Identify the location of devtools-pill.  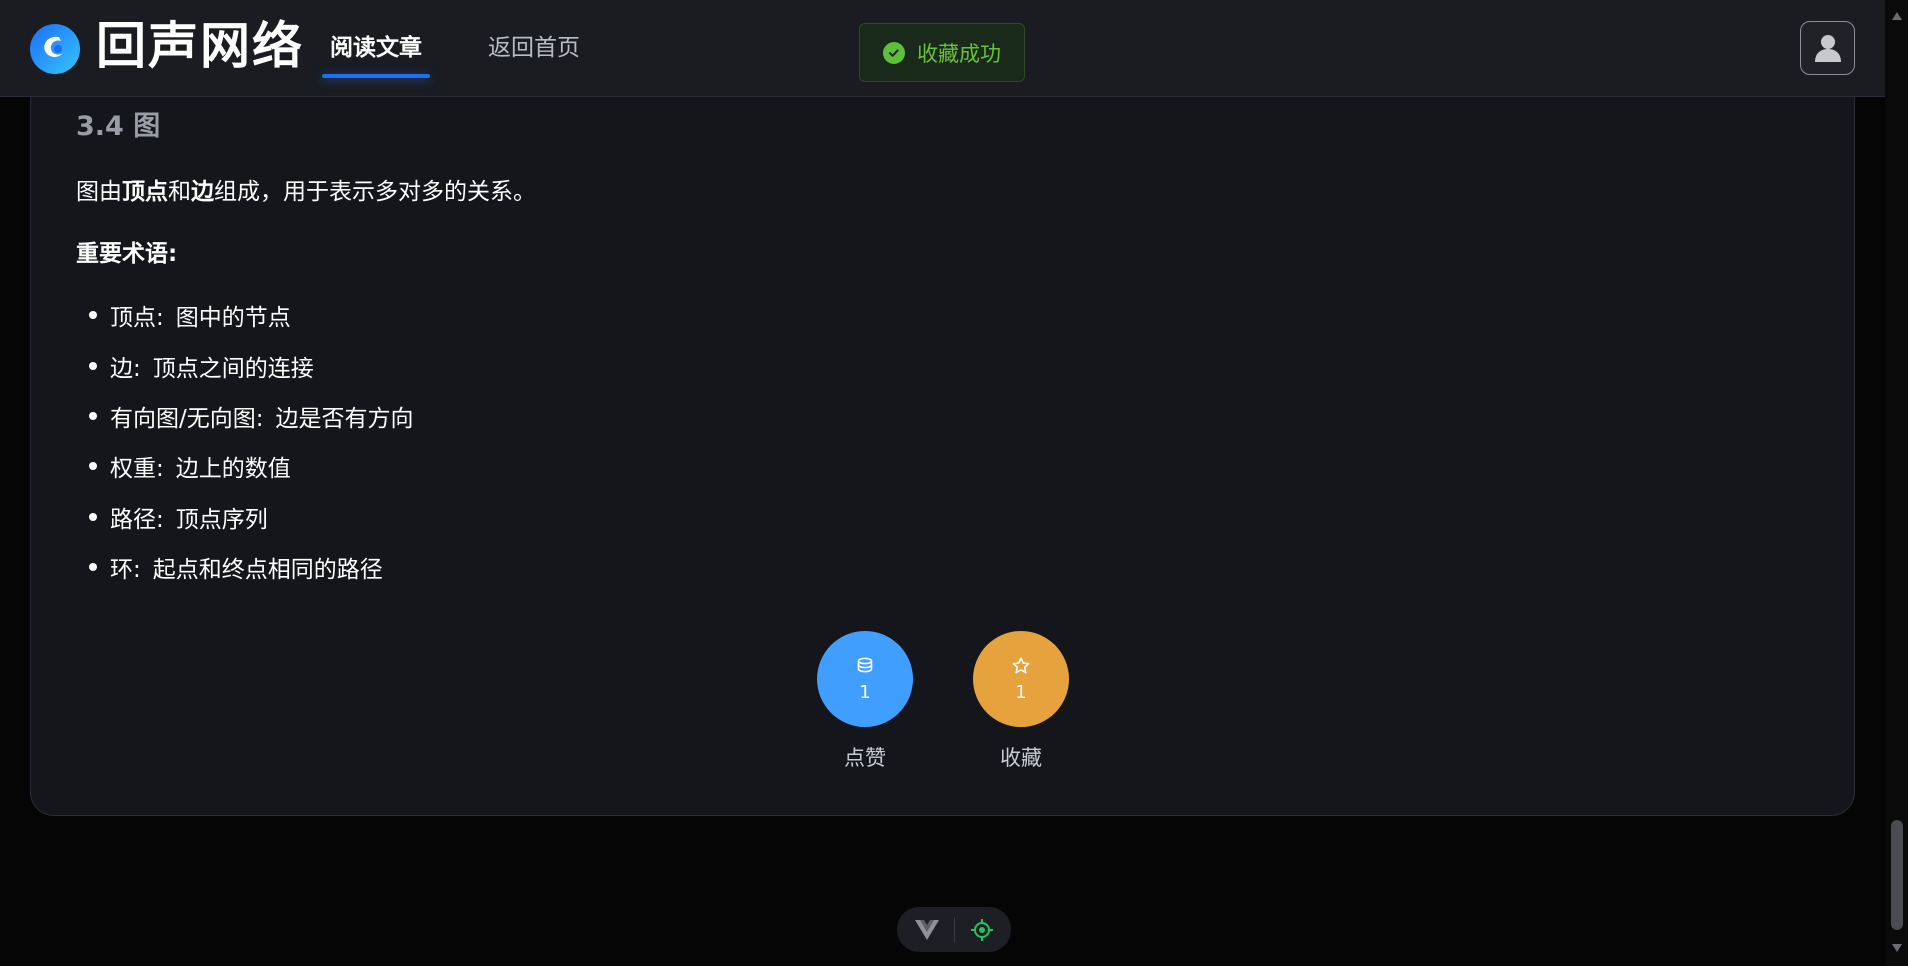
(954, 929).